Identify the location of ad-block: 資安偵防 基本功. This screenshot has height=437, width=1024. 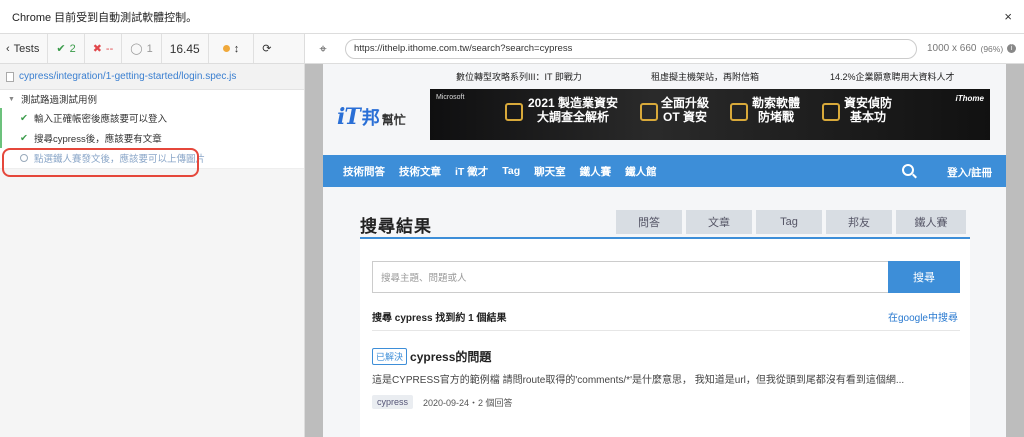
(868, 110).